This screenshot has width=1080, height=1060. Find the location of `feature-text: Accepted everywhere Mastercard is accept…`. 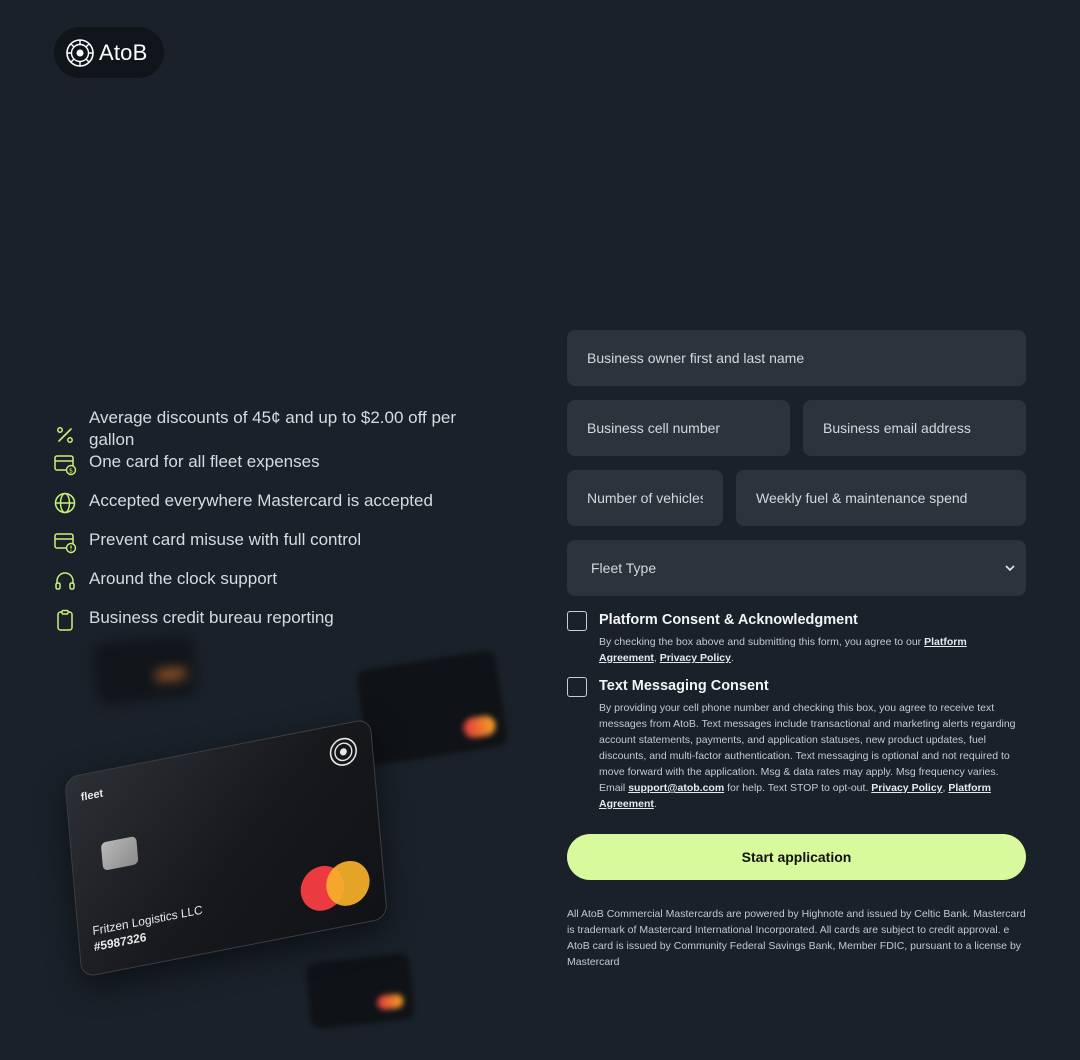

feature-text: Accepted everywhere Mastercard is accept… is located at coordinates (261, 500).